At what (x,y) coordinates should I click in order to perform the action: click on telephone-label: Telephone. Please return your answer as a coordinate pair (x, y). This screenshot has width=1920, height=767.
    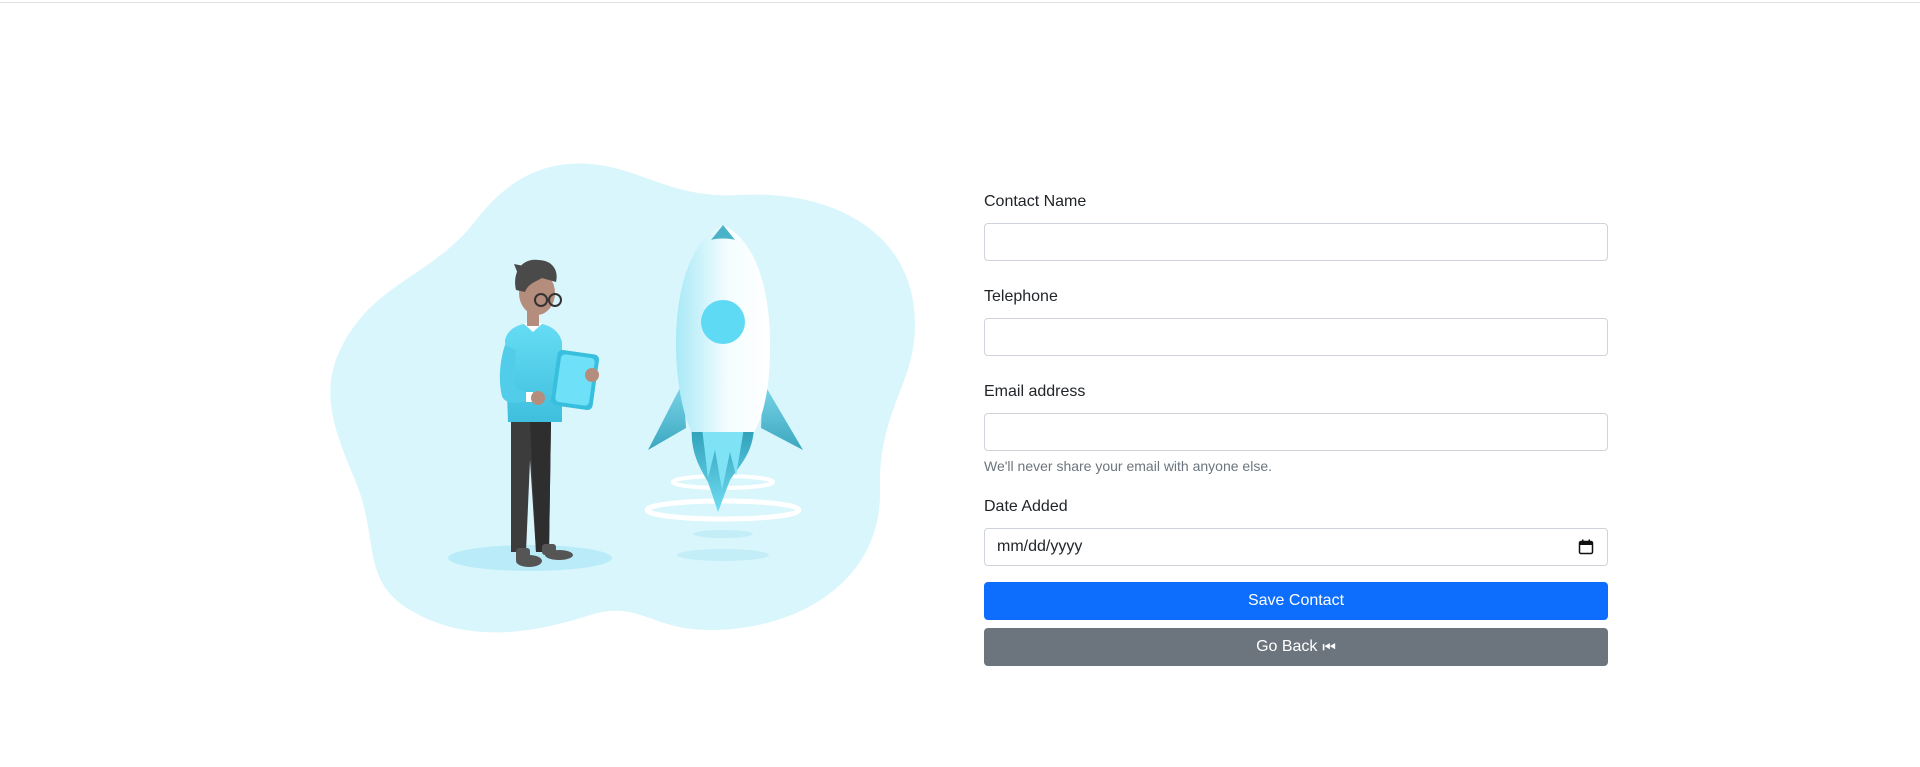
    Looking at the image, I should click on (1021, 296).